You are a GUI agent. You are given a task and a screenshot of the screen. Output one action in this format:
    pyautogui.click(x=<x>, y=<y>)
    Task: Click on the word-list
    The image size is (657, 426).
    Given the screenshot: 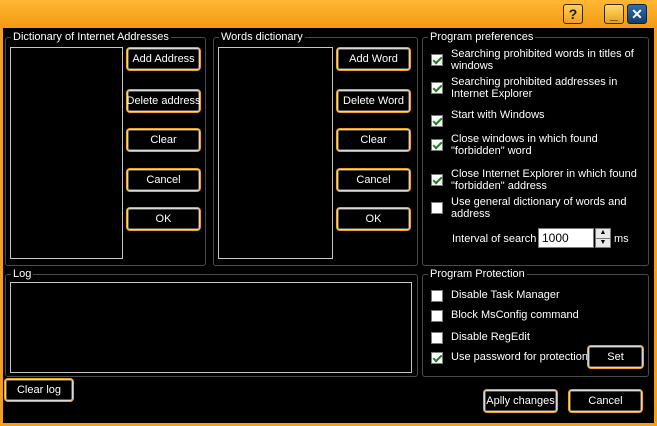 What is the action you would take?
    pyautogui.click(x=275, y=153)
    